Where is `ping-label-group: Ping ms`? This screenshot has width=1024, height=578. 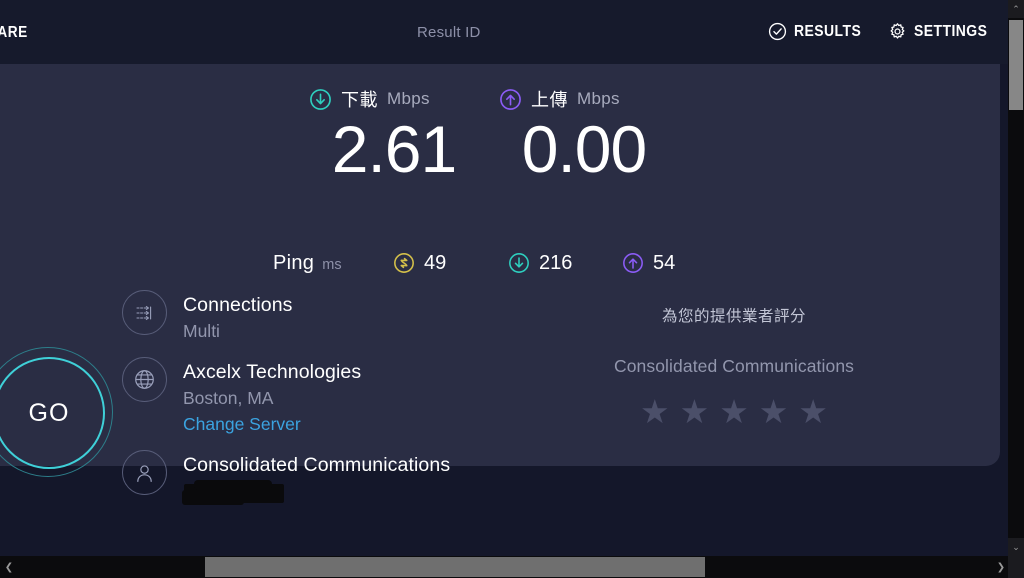
ping-label-group: Ping ms is located at coordinates (307, 263).